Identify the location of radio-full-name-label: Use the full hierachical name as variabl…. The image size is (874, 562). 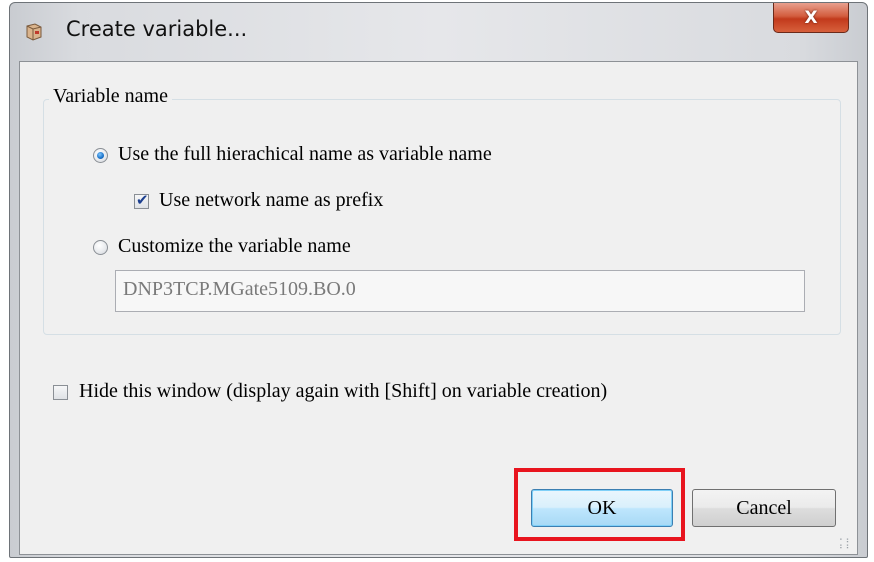
(305, 154).